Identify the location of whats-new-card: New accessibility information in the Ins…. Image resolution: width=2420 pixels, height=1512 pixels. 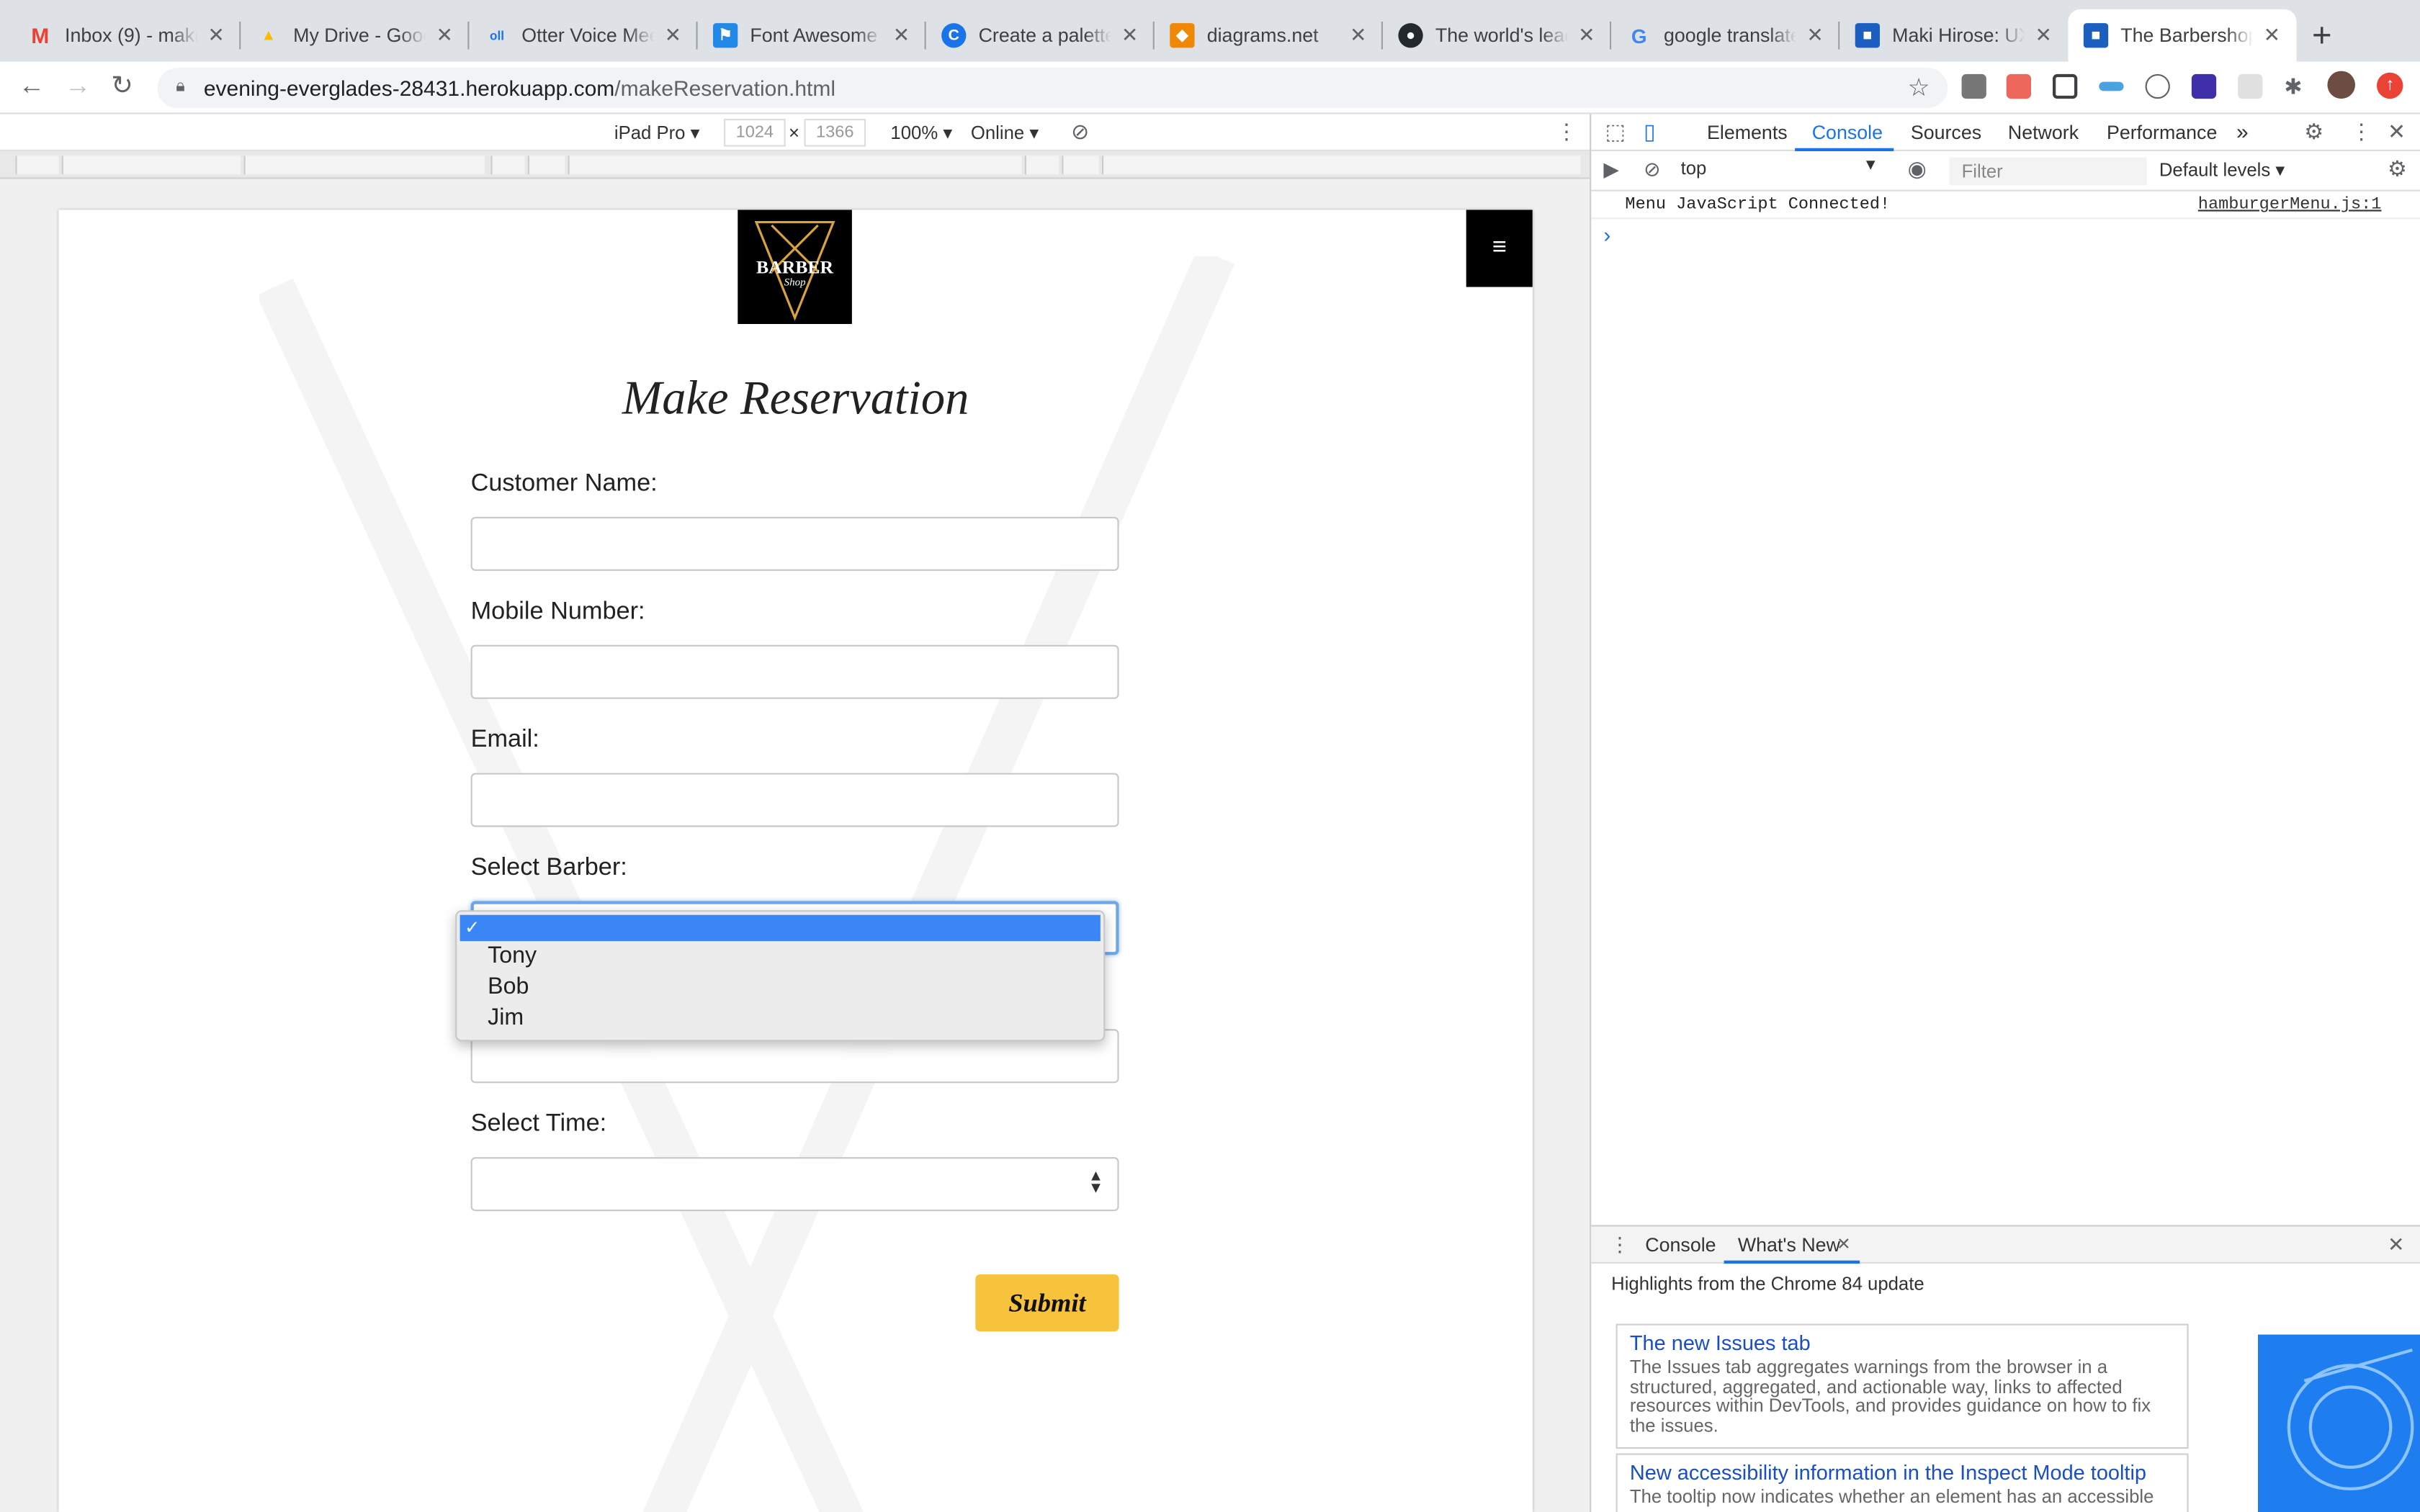
(1902, 1482).